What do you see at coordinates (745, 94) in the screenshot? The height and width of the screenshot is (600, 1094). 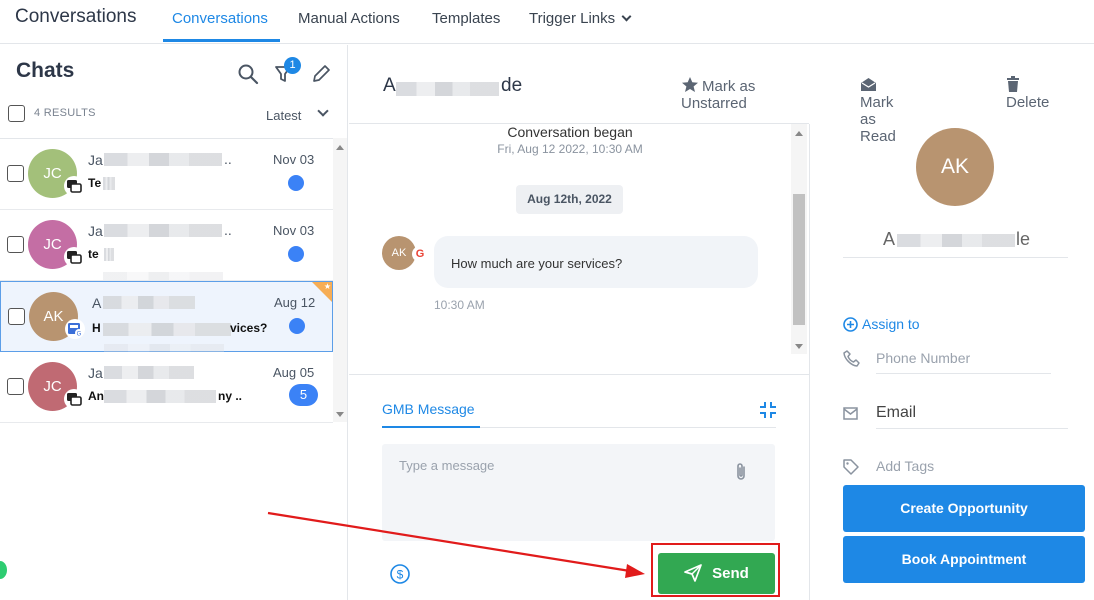 I see `mark-unstarred-button: Mark as Unstarred` at bounding box center [745, 94].